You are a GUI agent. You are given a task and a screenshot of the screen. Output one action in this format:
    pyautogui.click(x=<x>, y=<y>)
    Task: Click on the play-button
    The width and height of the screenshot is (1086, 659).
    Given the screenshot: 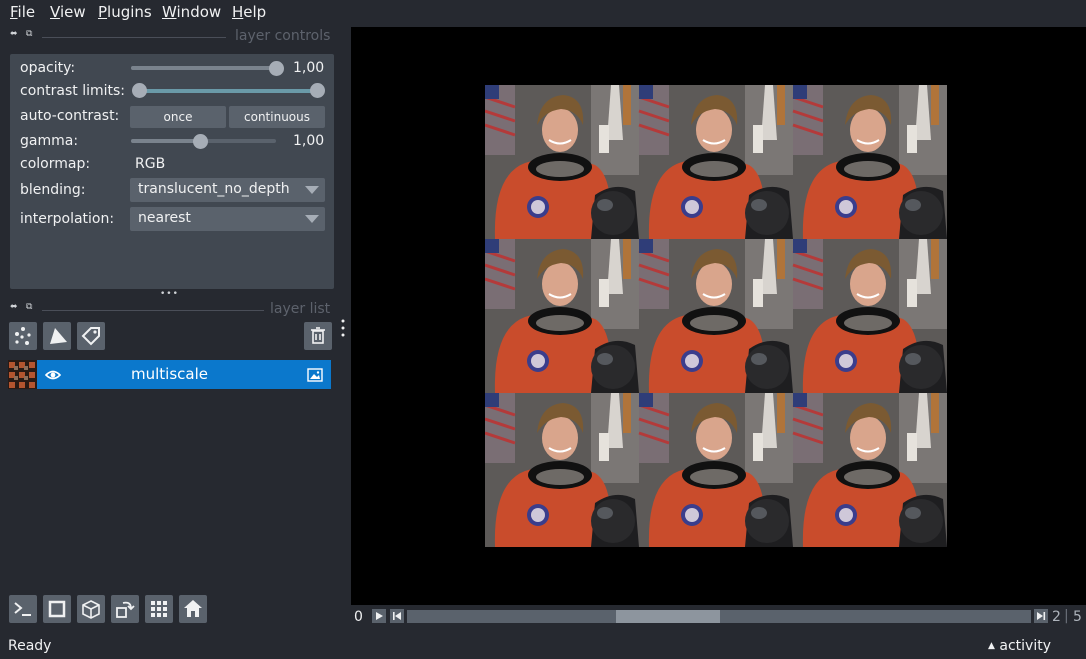 What is the action you would take?
    pyautogui.click(x=379, y=616)
    